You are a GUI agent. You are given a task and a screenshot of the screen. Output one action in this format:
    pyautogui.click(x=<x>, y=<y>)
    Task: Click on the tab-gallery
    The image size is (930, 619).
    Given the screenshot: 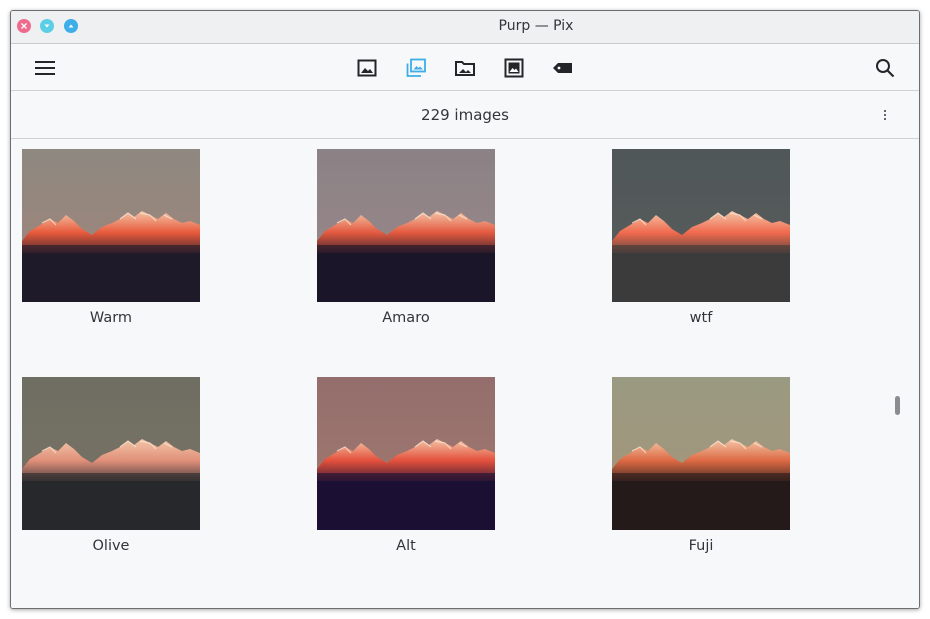 What is the action you would take?
    pyautogui.click(x=367, y=68)
    